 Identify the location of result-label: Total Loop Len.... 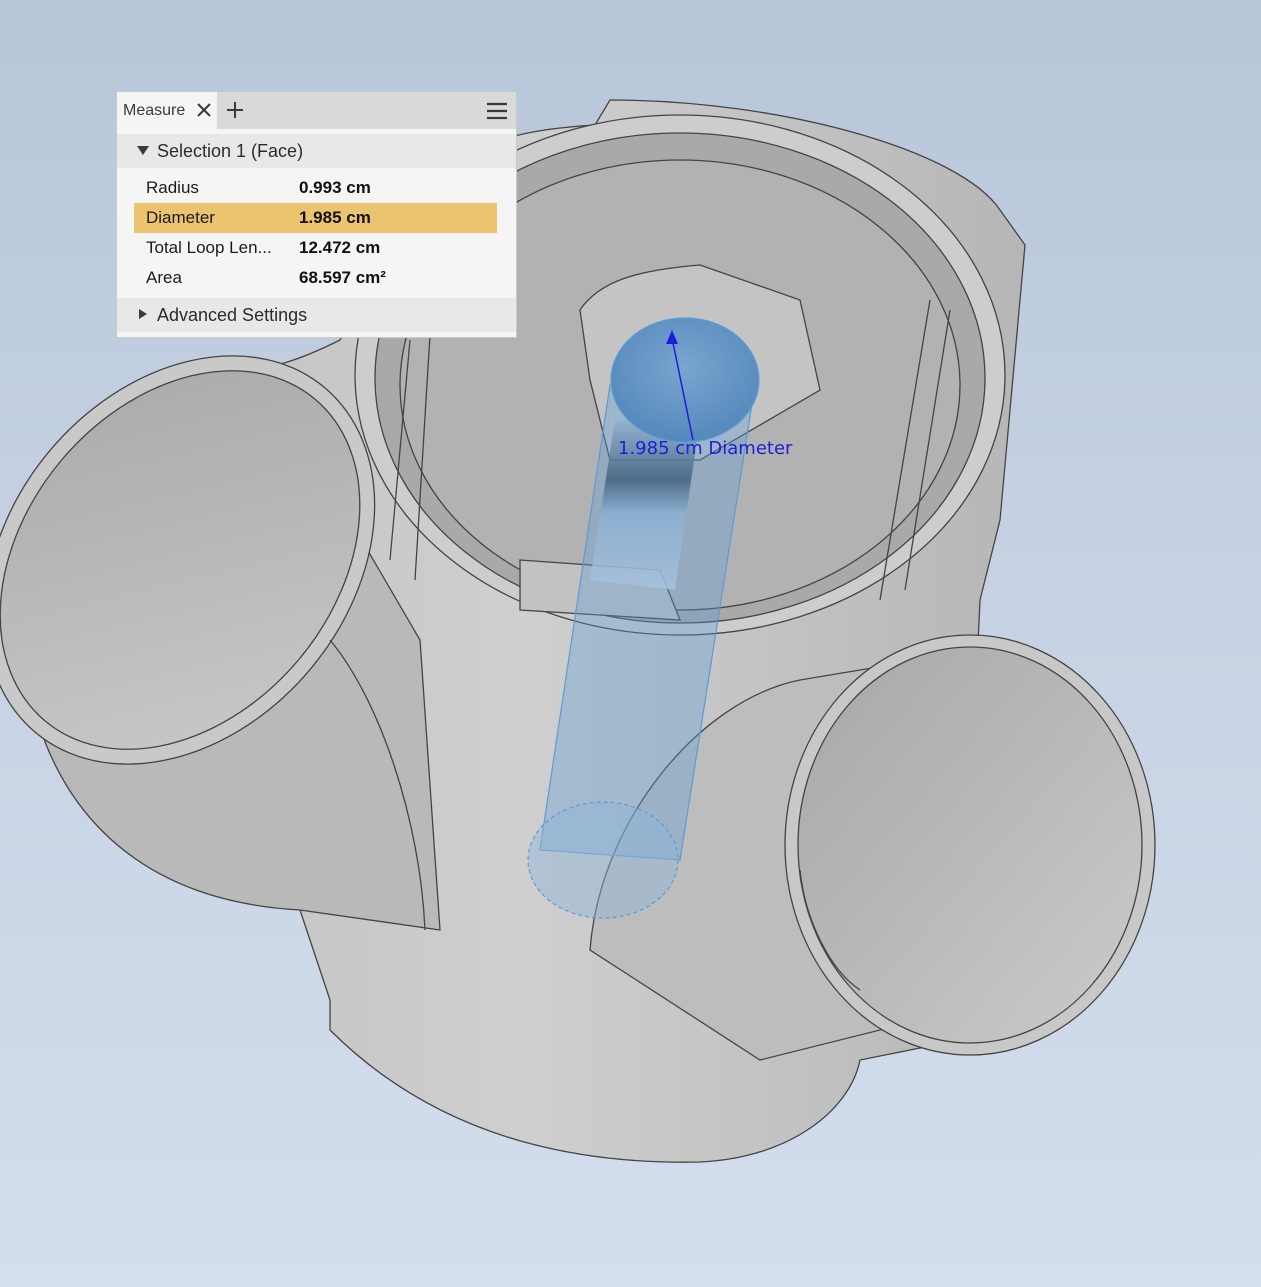
(209, 247).